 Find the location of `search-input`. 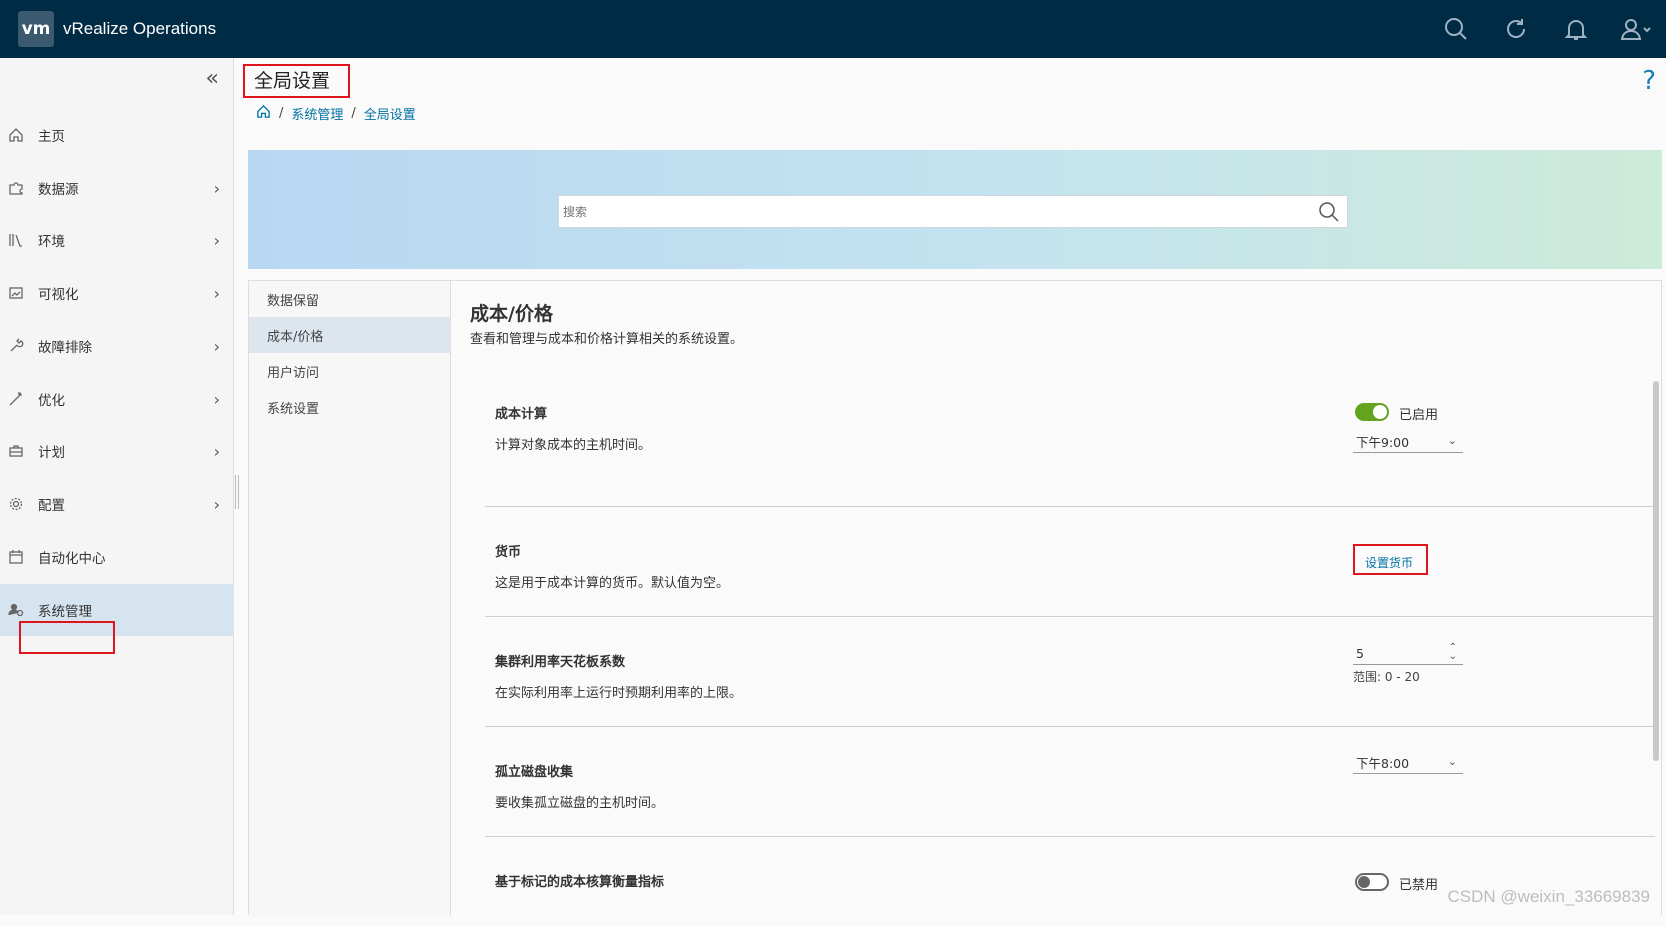

search-input is located at coordinates (937, 212).